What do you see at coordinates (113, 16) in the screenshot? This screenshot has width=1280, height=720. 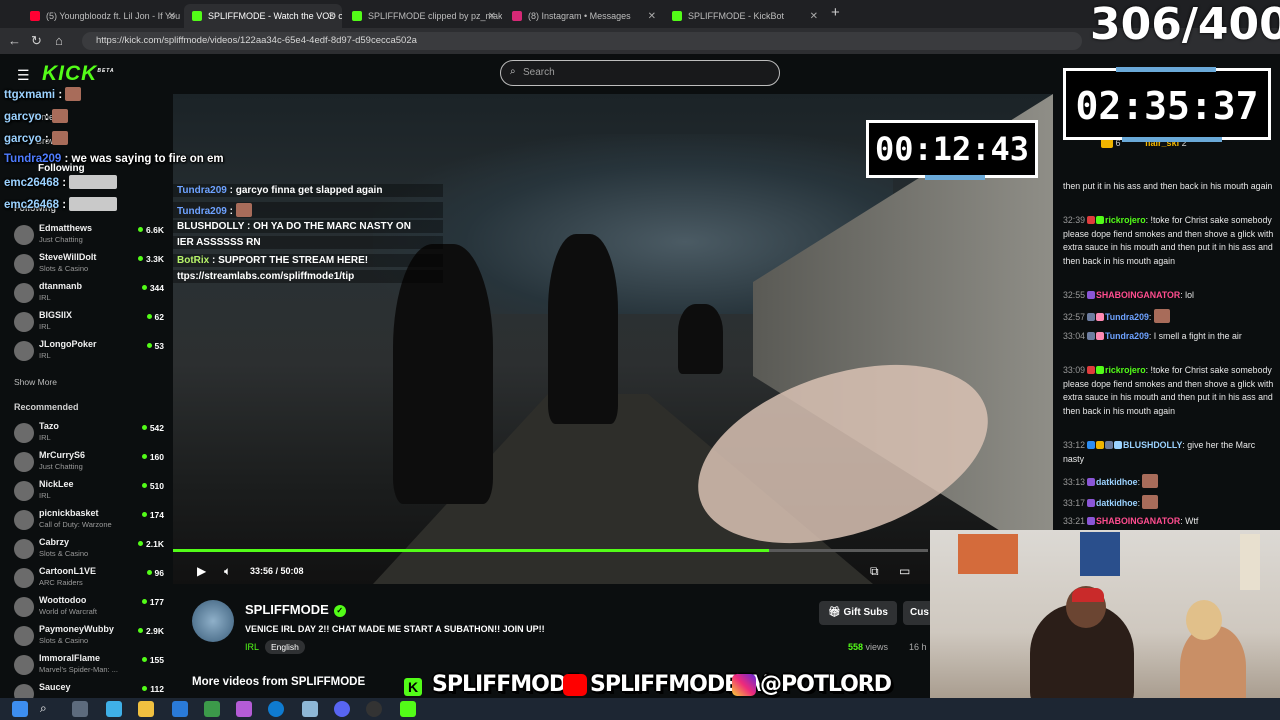 I see `tab-label: (5) Youngbloodz ft. Lil Jon - If You` at bounding box center [113, 16].